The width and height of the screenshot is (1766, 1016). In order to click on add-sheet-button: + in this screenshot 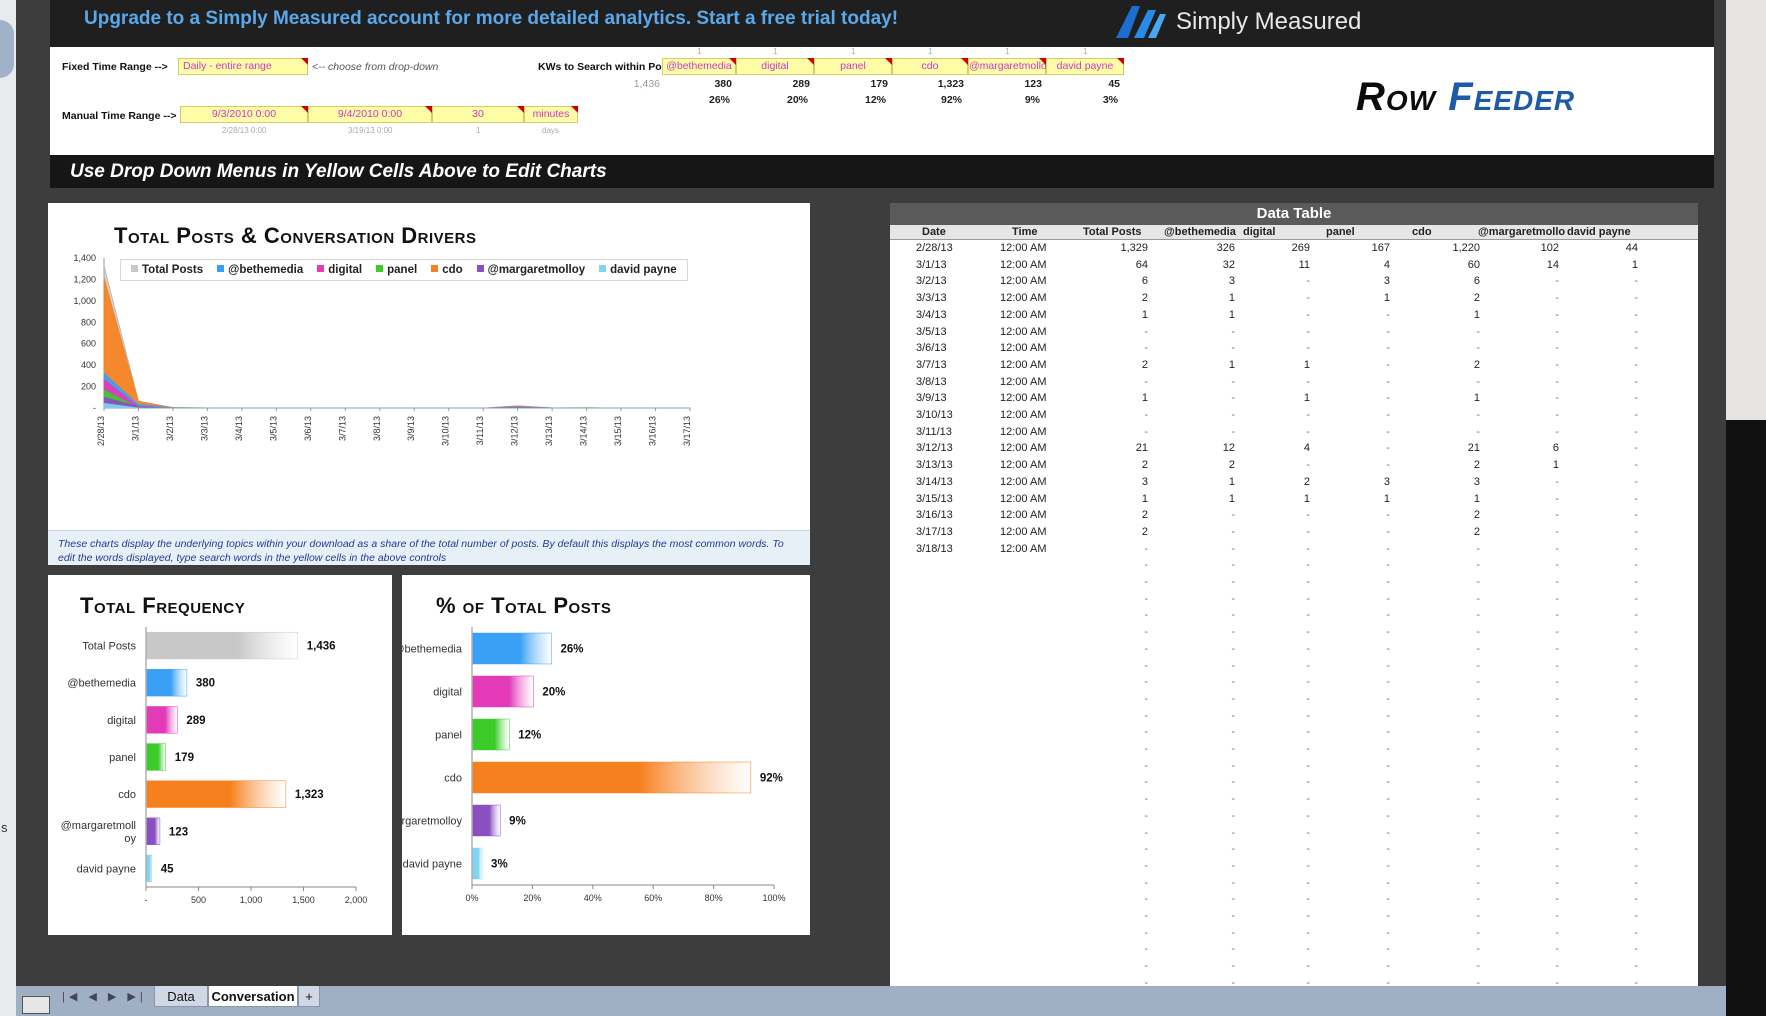, I will do `click(309, 996)`.